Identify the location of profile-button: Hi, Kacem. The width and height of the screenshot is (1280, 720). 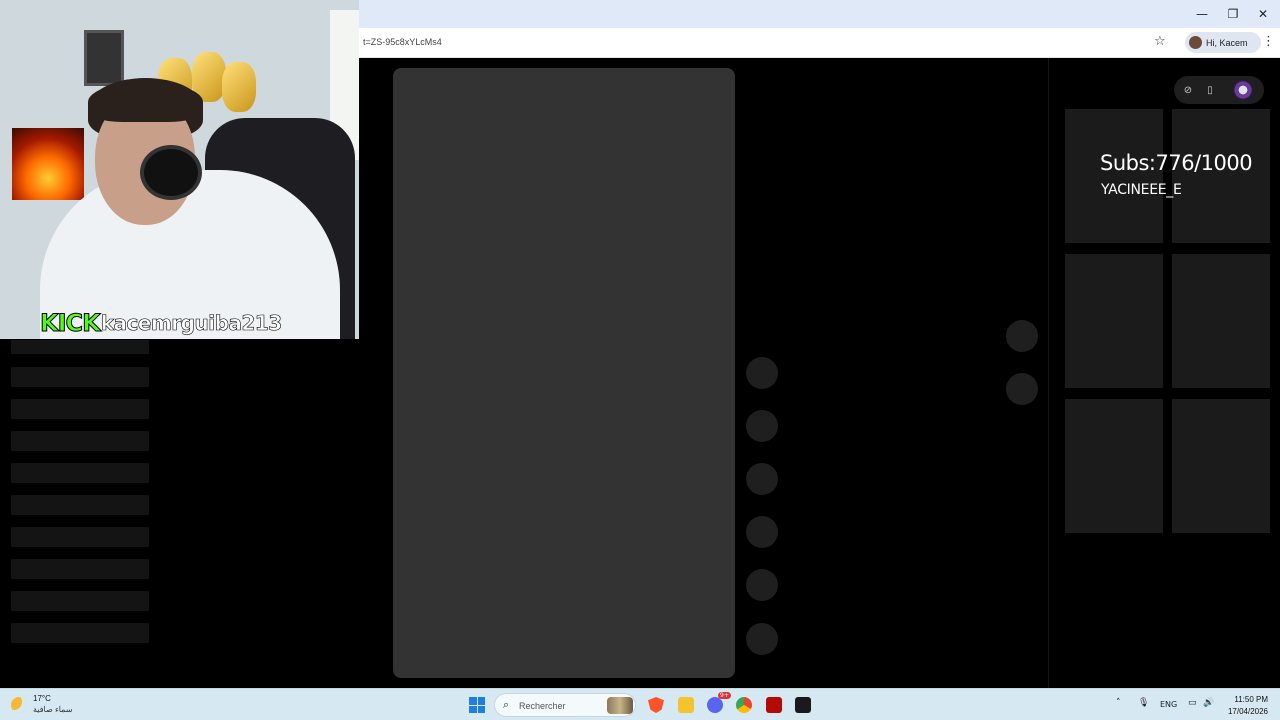
(1223, 42).